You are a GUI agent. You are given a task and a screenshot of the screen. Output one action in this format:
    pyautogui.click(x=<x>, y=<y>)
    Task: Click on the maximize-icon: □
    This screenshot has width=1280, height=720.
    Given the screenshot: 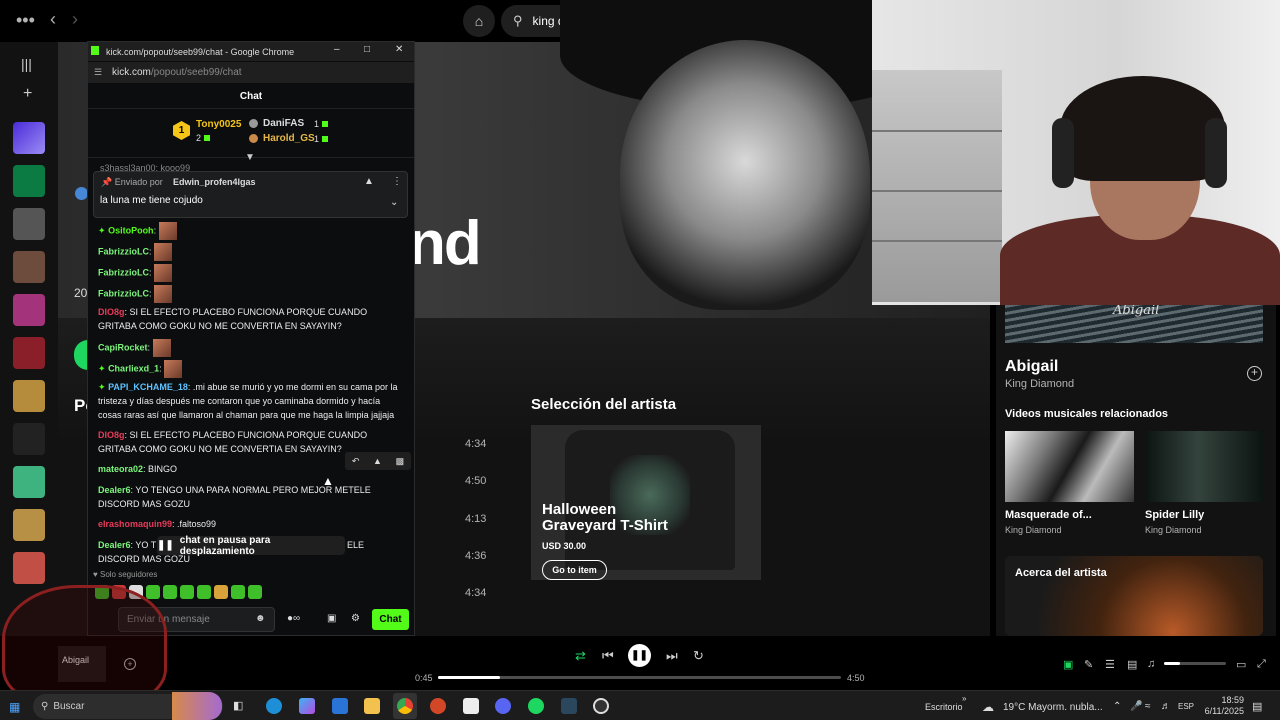 What is the action you would take?
    pyautogui.click(x=367, y=49)
    